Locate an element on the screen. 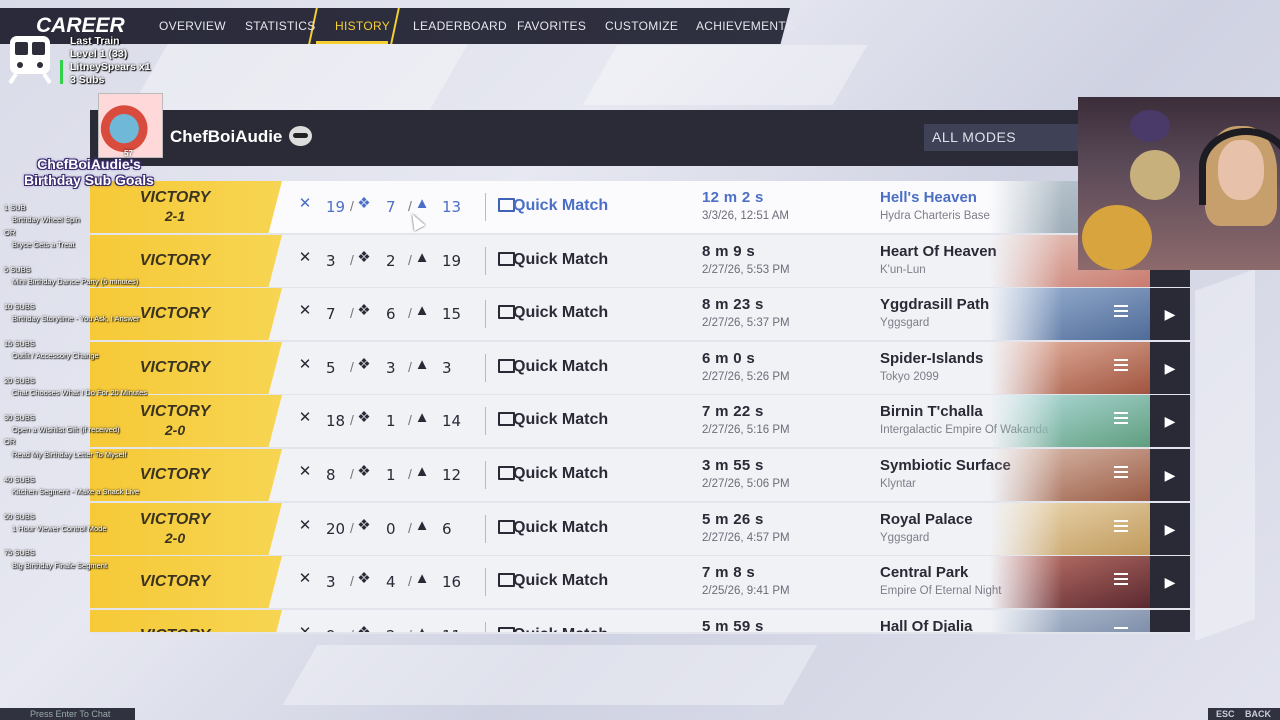  plush-toy is located at coordinates (1117, 237).